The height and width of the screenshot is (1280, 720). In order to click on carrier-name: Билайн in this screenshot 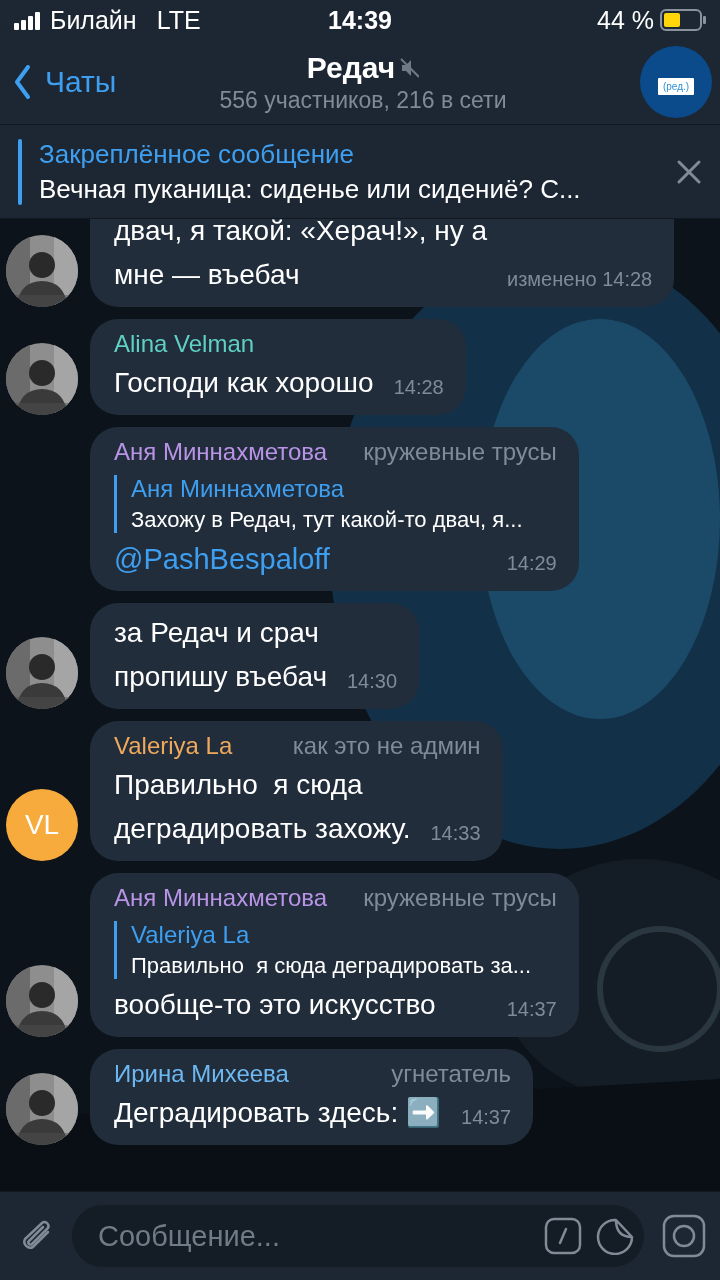, I will do `click(93, 20)`.